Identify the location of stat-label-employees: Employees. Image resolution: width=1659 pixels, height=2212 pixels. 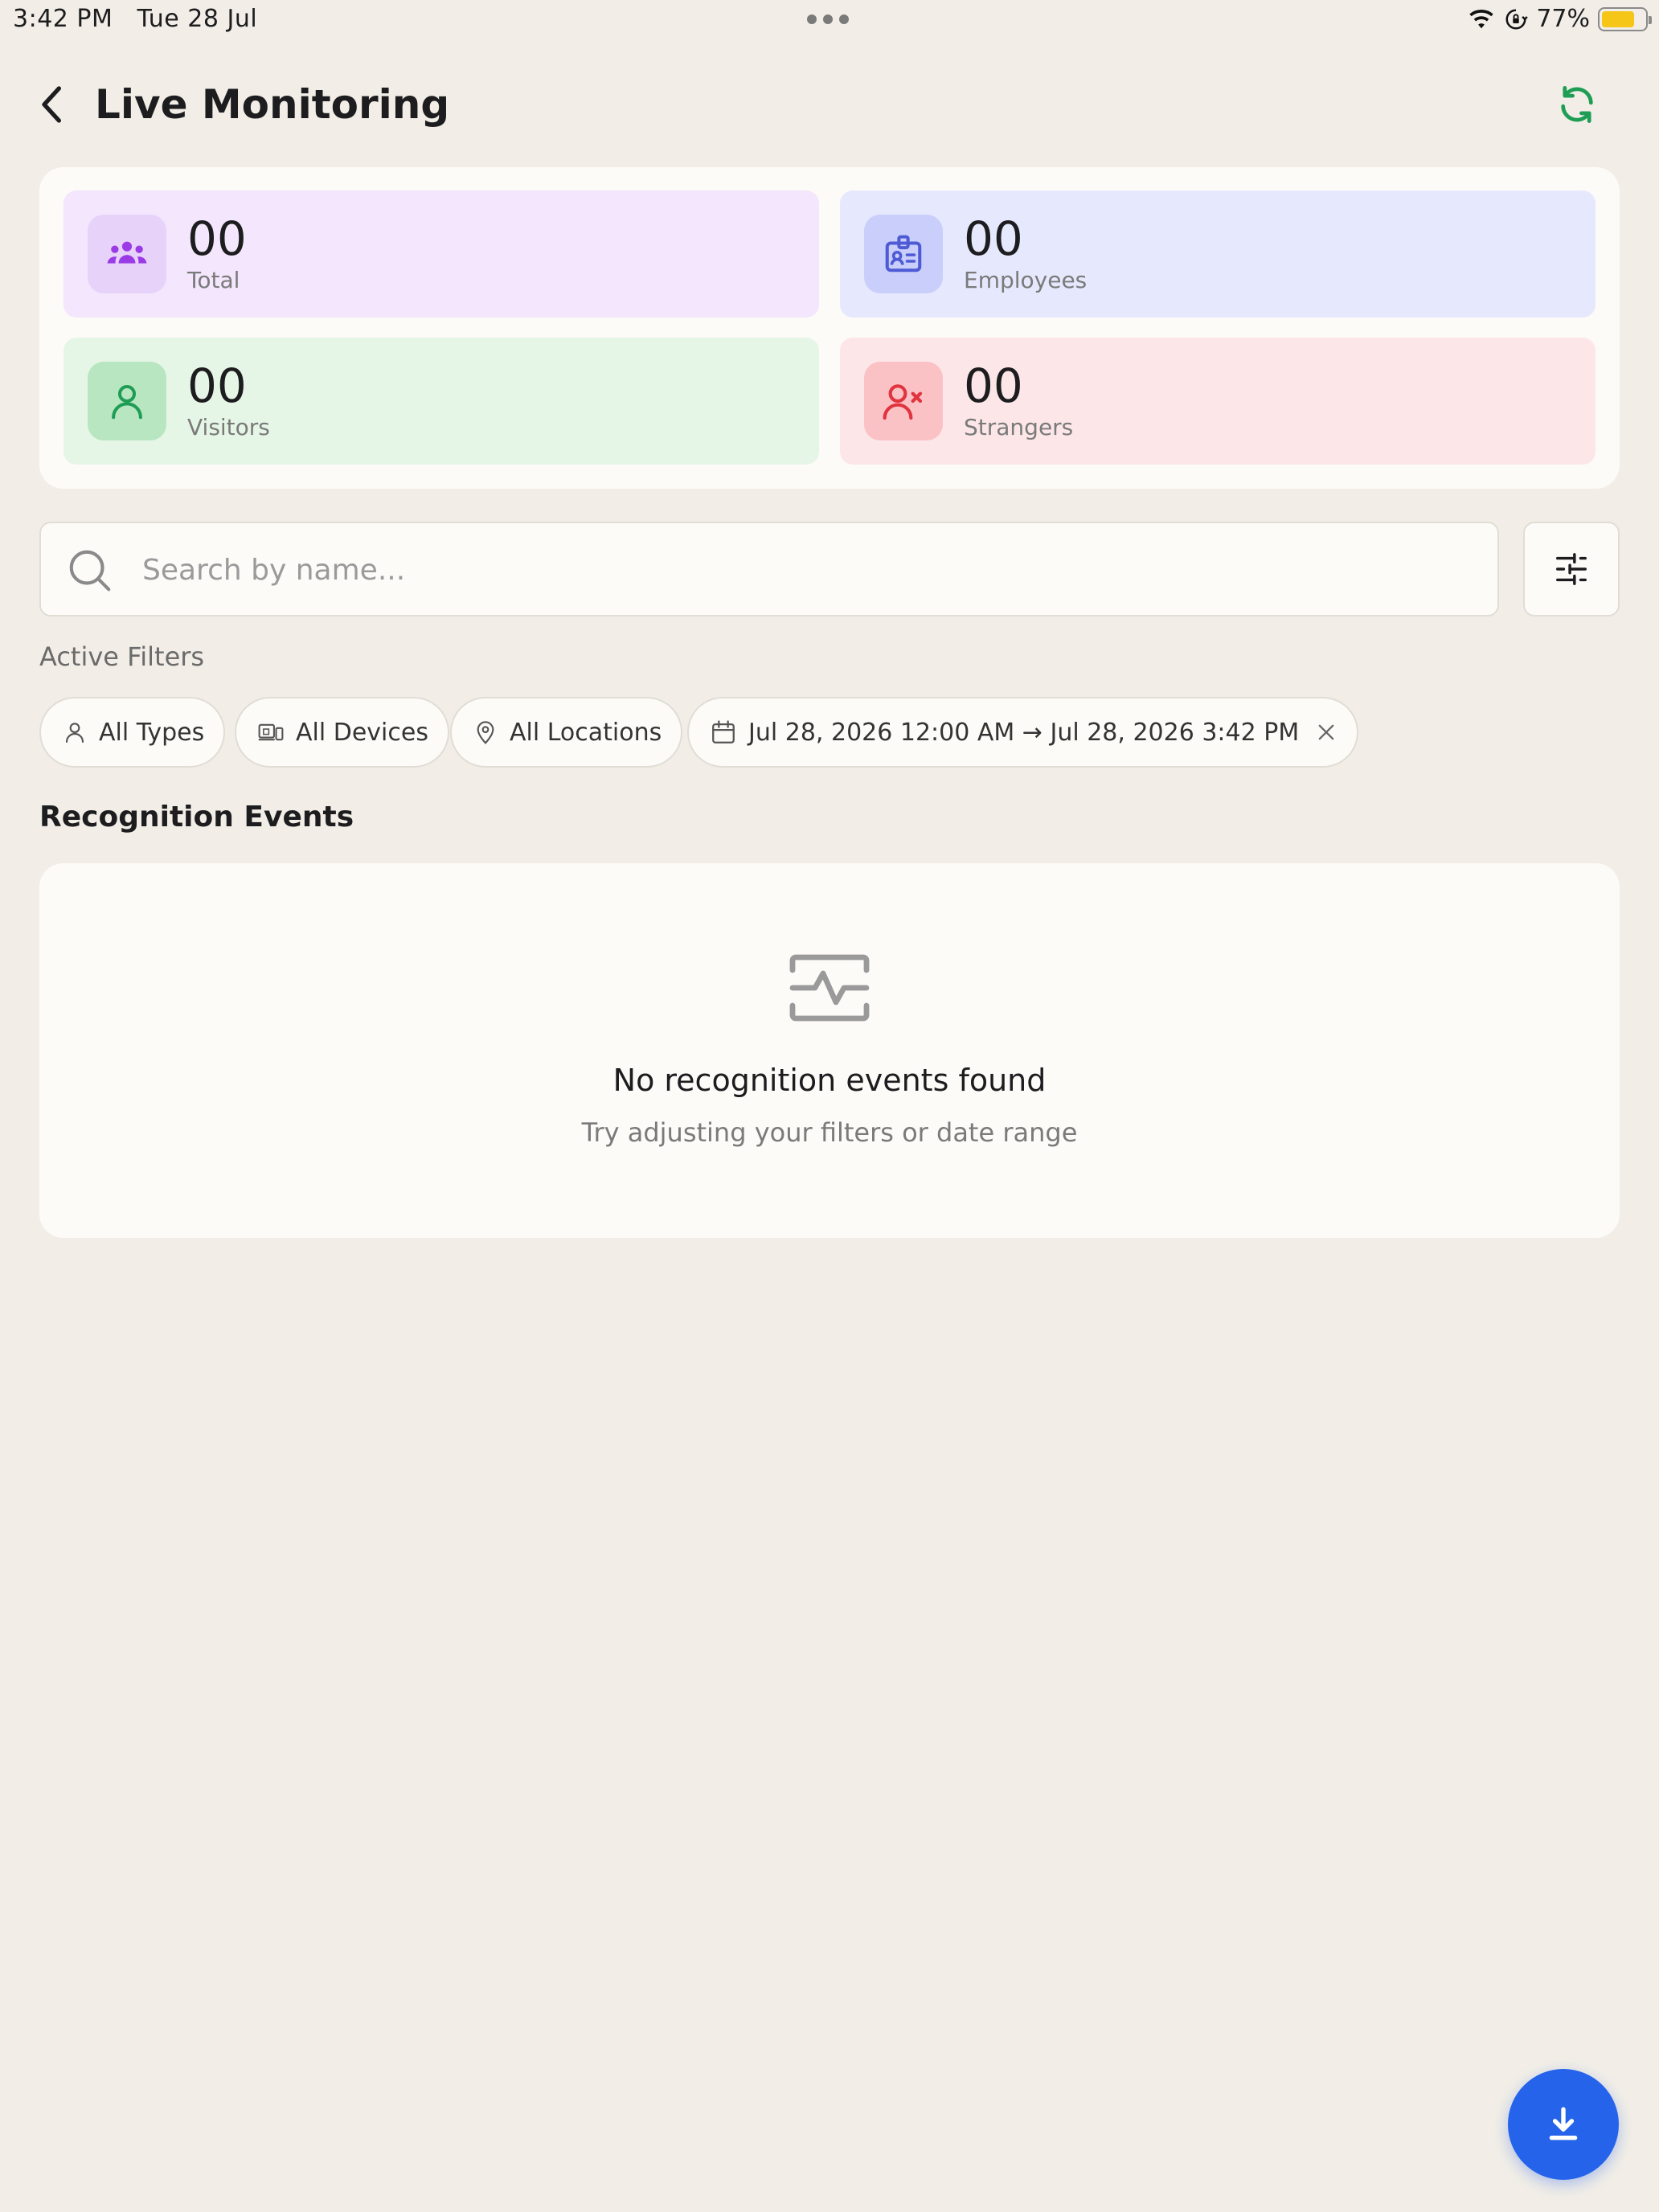
(1026, 280).